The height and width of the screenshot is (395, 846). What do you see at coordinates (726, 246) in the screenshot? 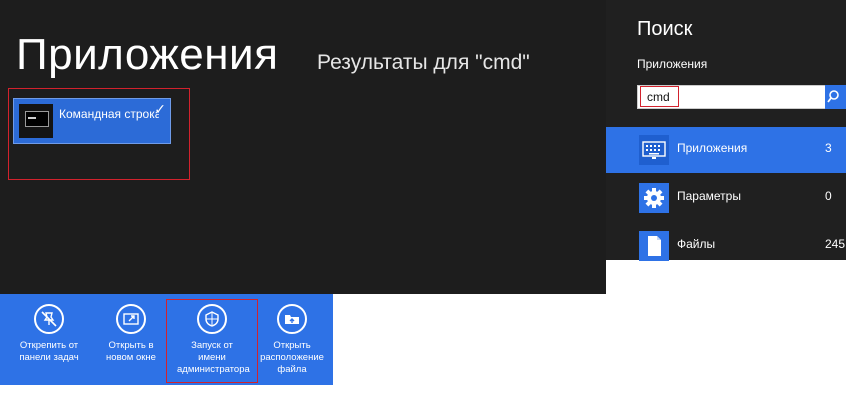
I see `search-result-files: Файлы 245` at bounding box center [726, 246].